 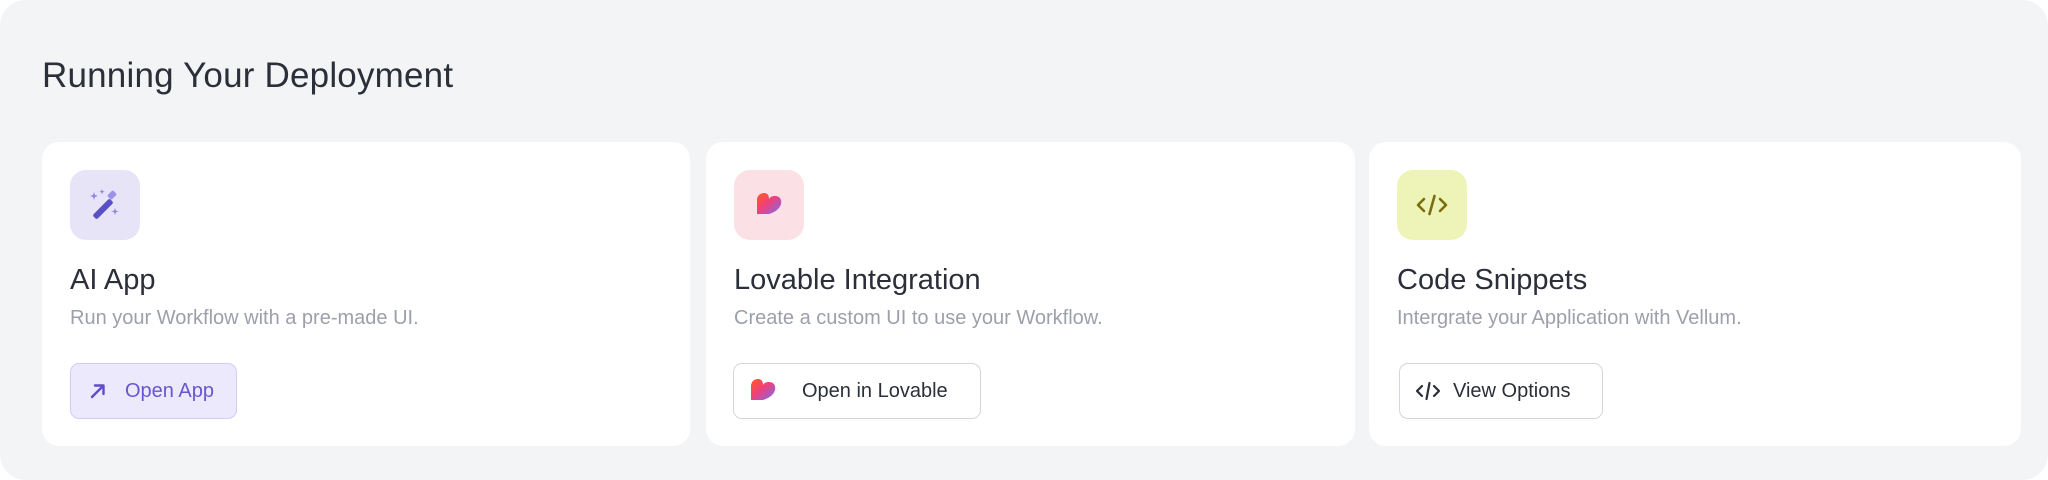 I want to click on code-icon-tile, so click(x=1432, y=205).